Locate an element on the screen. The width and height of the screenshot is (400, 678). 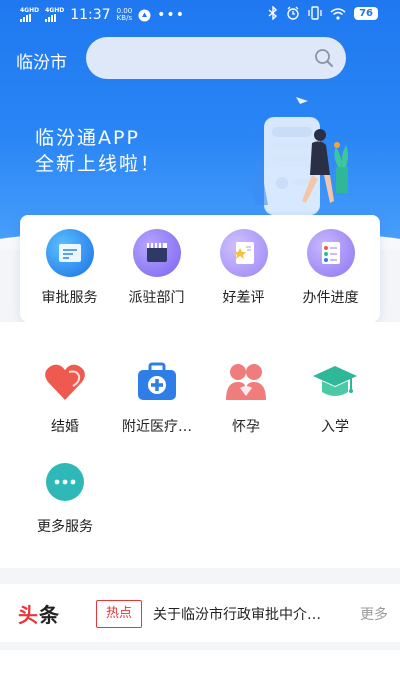
wifi-icon is located at coordinates (338, 13).